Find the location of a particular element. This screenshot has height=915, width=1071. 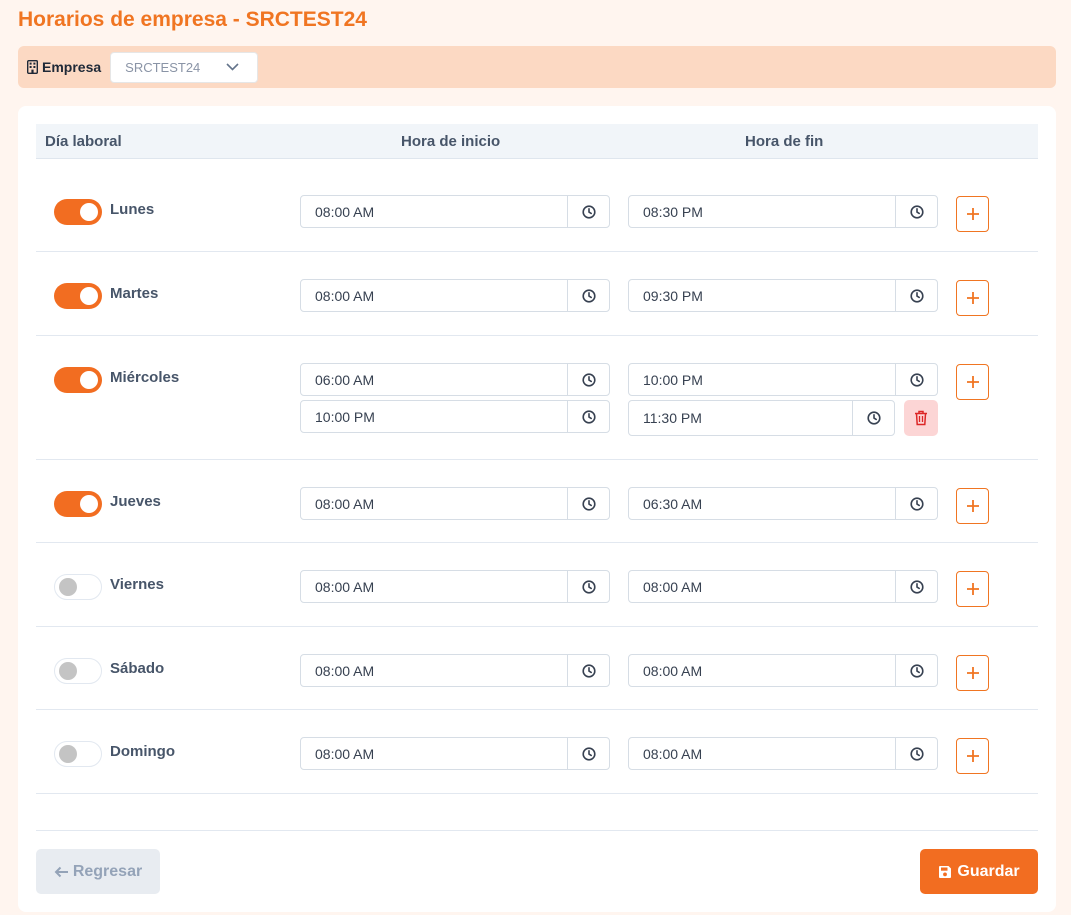

trash-icon is located at coordinates (921, 418).